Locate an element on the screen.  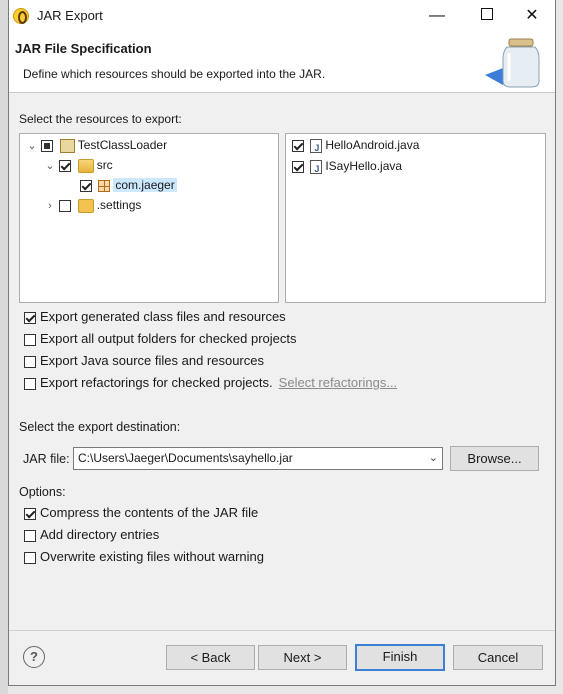
option-add-directory-entries: Add directory entries is located at coordinates (91, 535).